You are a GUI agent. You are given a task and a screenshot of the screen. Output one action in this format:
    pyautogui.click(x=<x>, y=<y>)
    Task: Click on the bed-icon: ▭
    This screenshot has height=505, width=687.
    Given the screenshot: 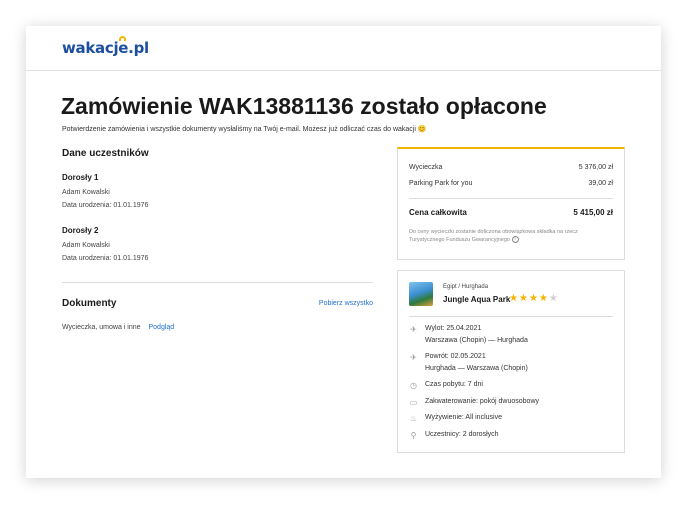 What is the action you would take?
    pyautogui.click(x=413, y=402)
    